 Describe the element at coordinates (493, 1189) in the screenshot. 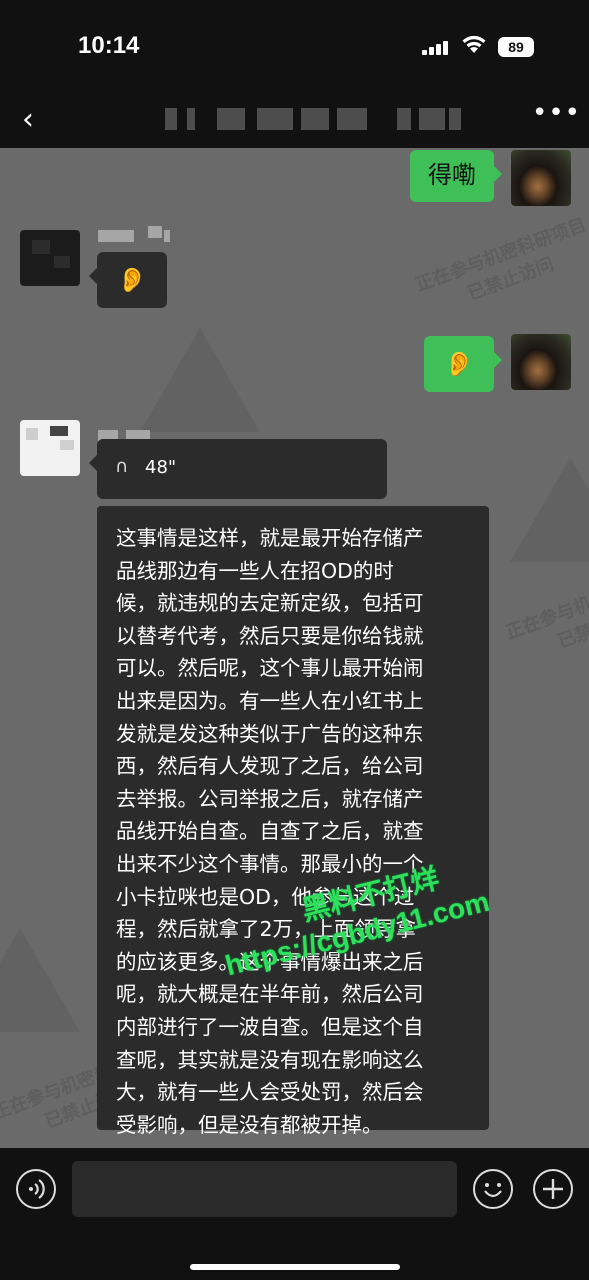

I see `emoji-icon` at that location.